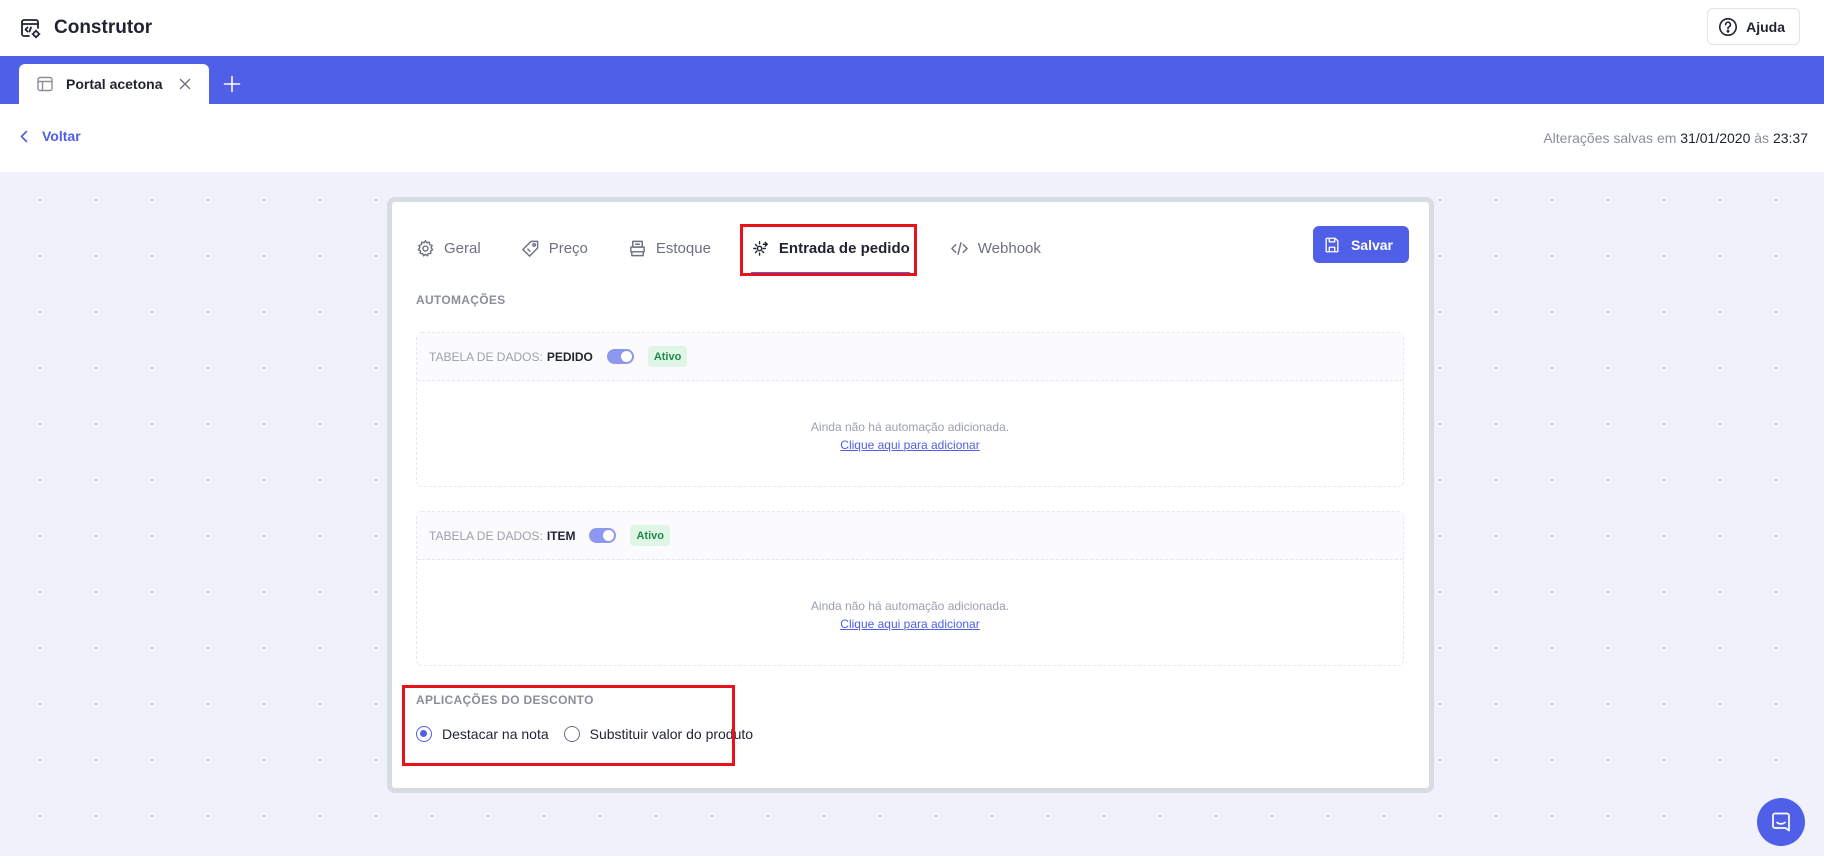 The image size is (1824, 856). I want to click on doc-tab-portal-acetona: Portal acetona, so click(114, 84).